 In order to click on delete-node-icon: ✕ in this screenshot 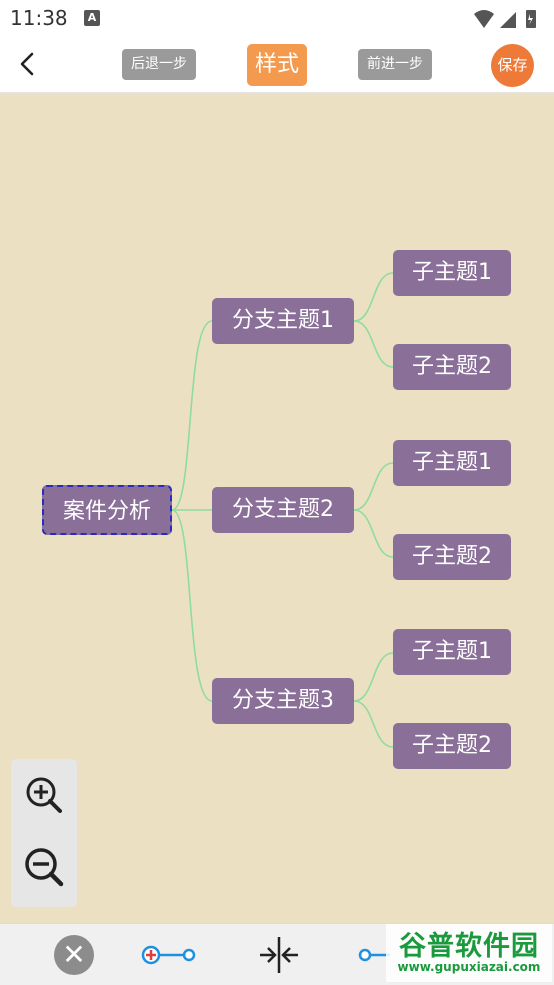, I will do `click(74, 955)`.